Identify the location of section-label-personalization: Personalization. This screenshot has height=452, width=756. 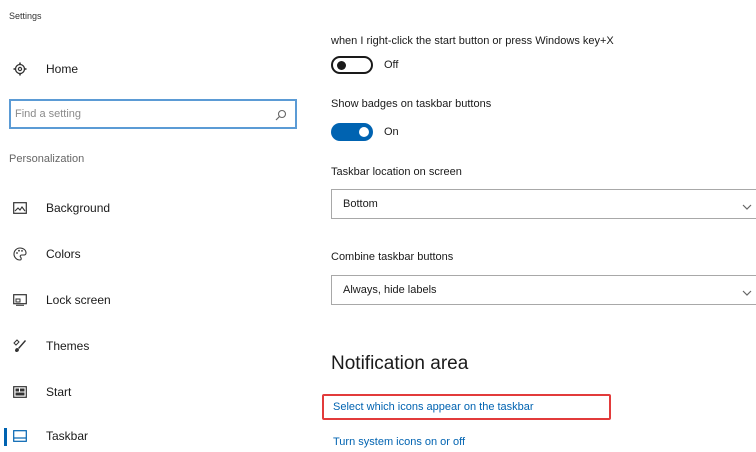
(47, 159).